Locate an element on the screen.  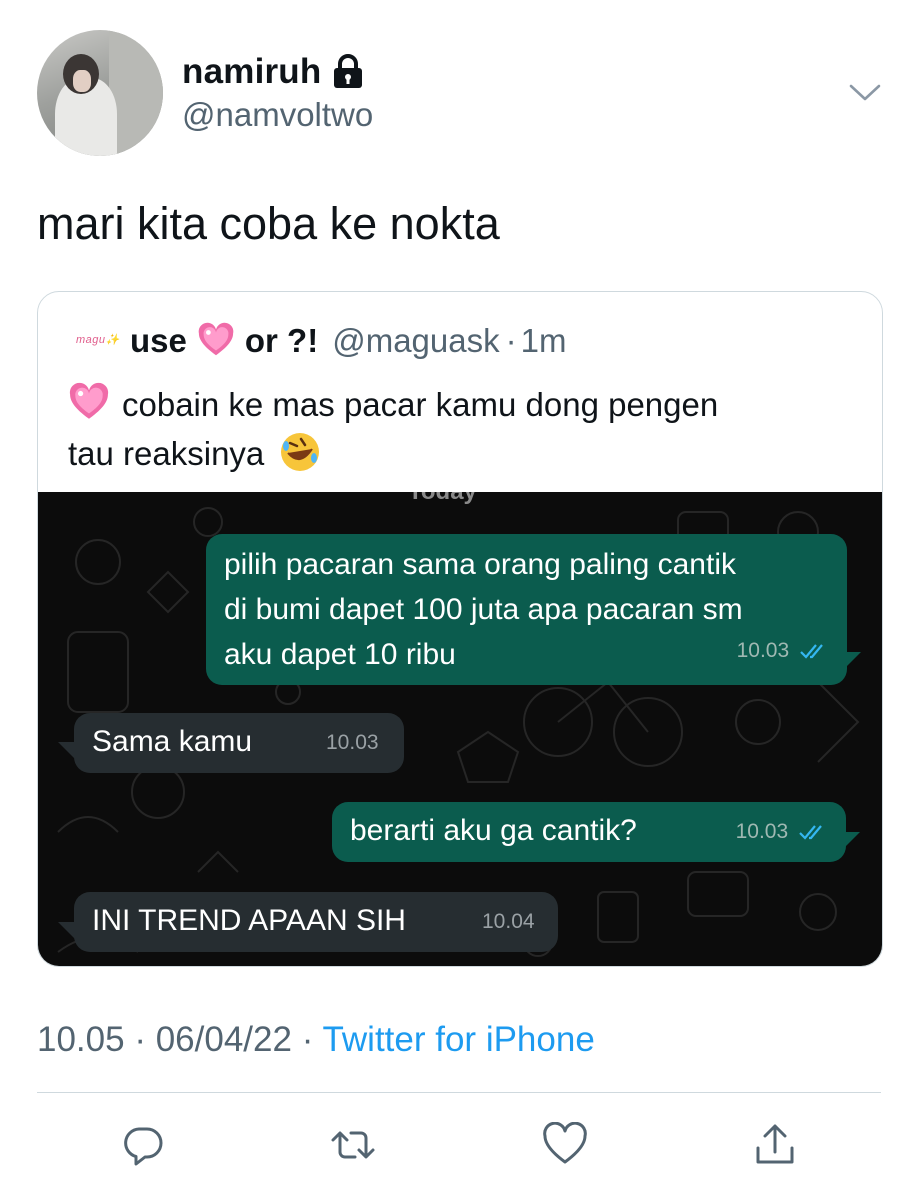
avatar-background is located at coordinates (136, 93).